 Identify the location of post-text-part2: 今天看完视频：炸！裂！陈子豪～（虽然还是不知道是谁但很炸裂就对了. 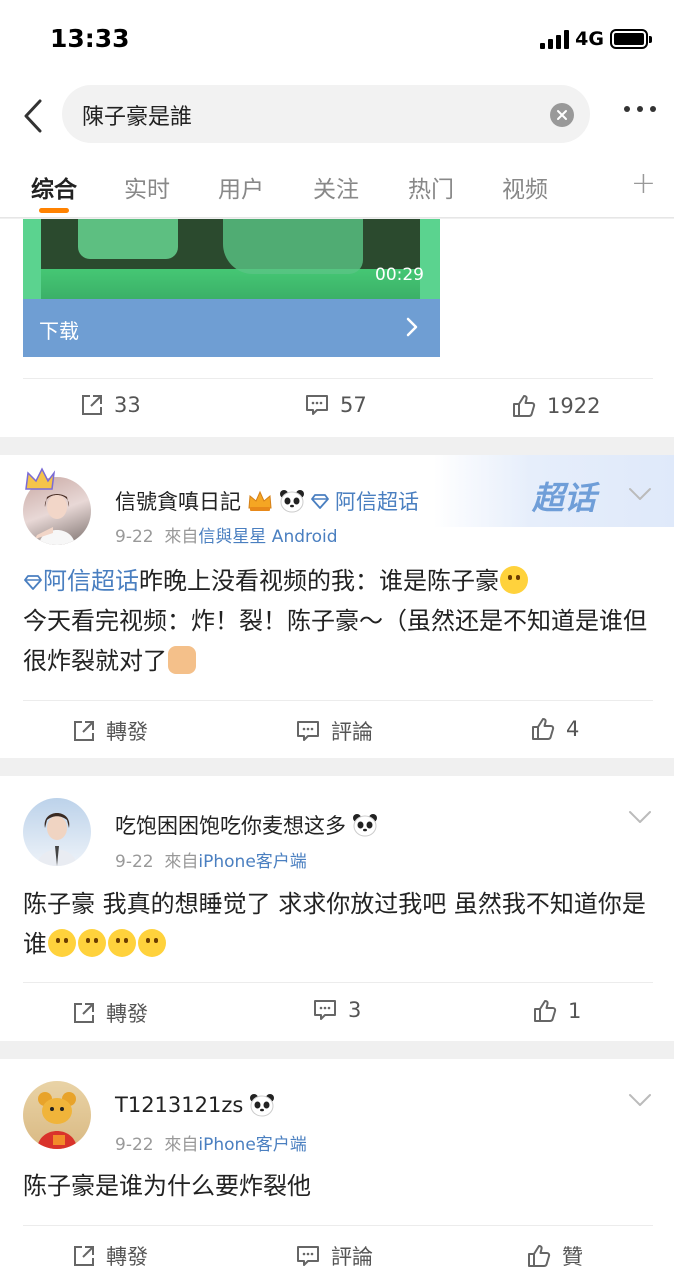
(335, 641).